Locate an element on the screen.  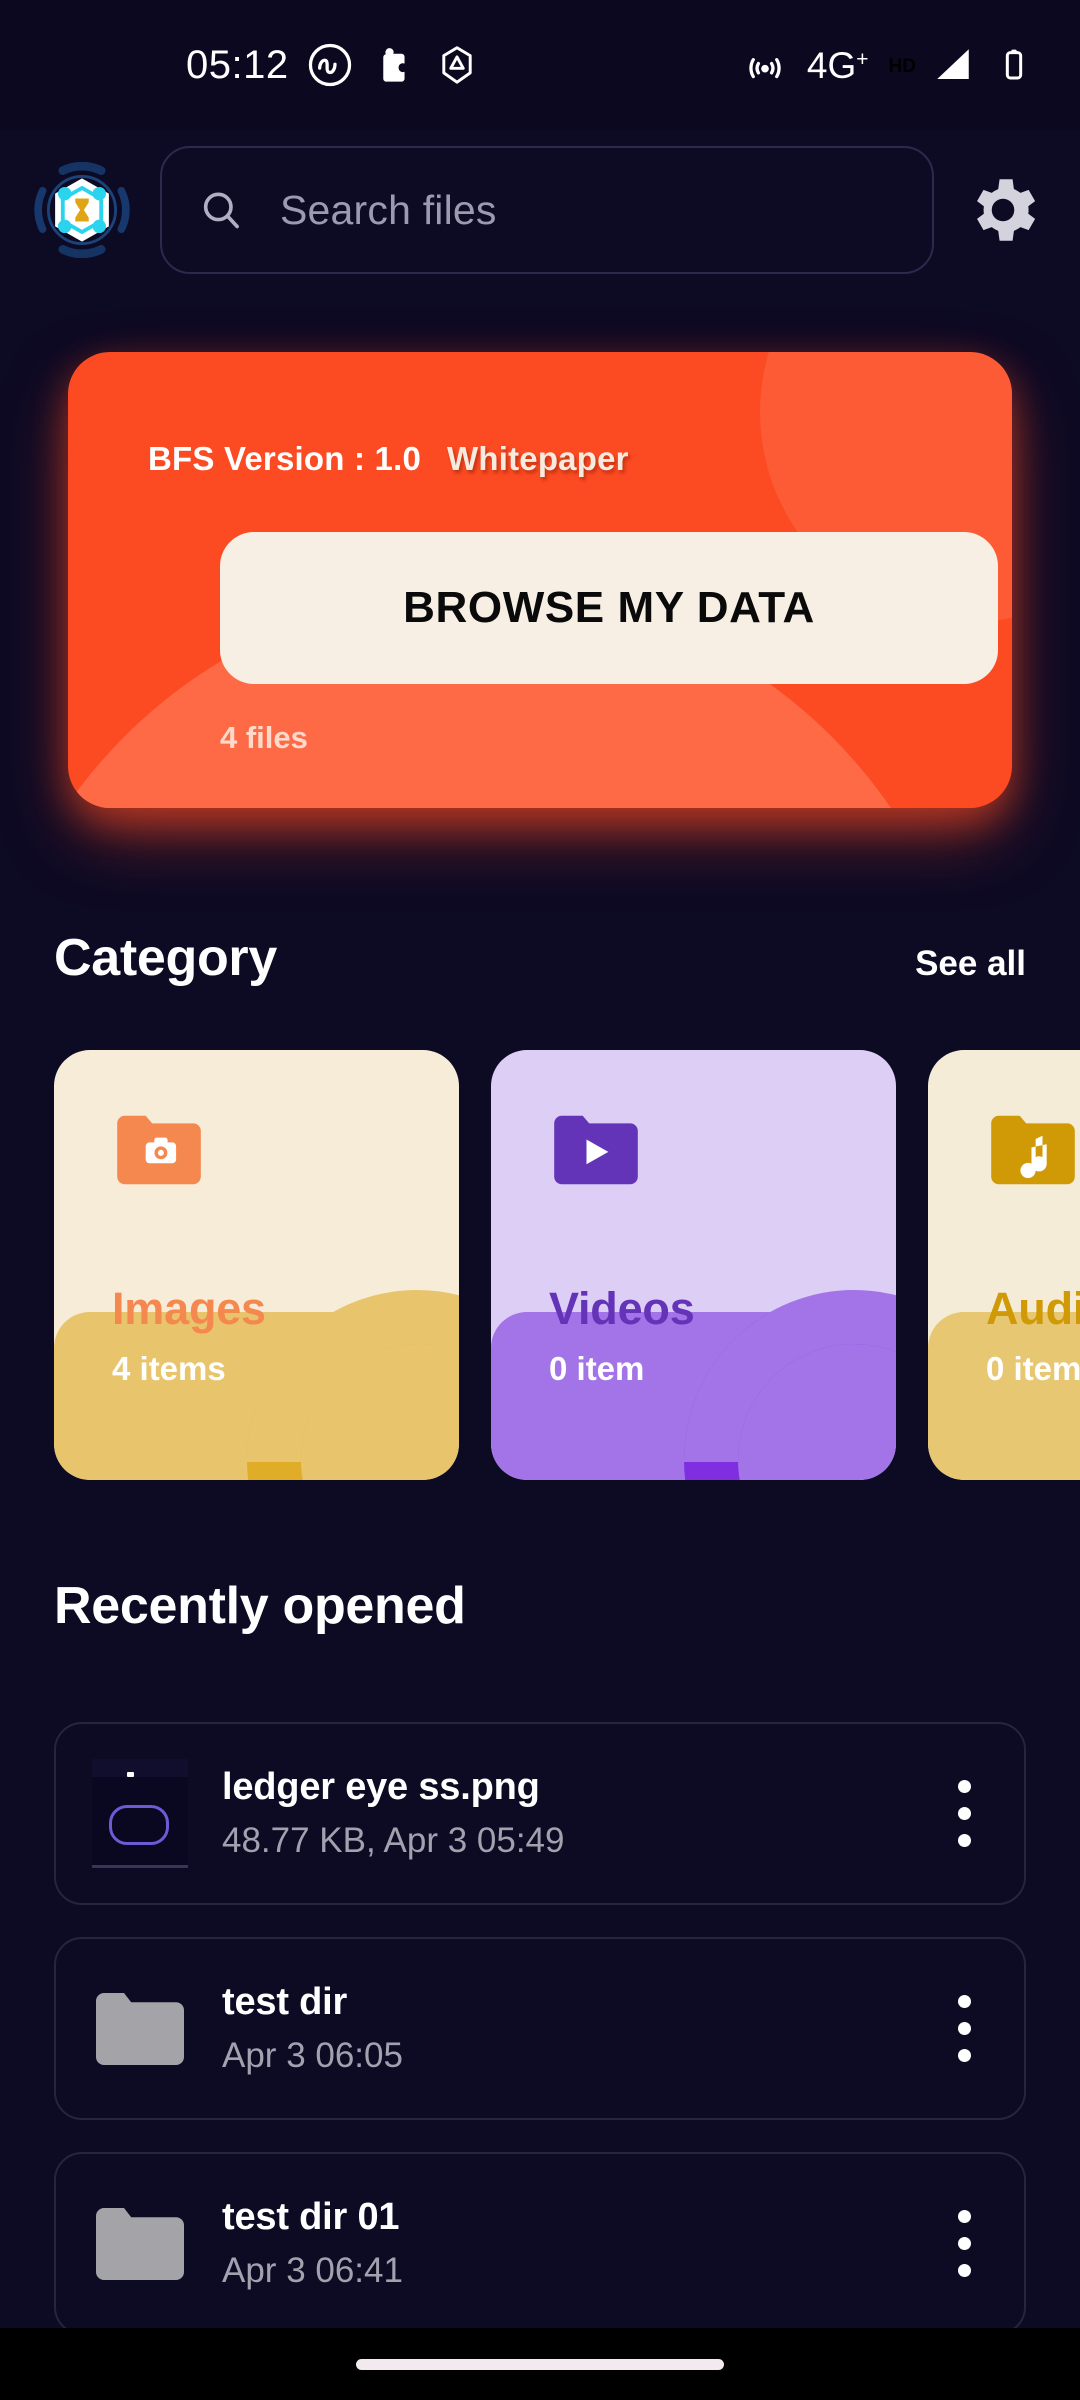
file-meta: Apr 3 06:05 is located at coordinates (312, 2055).